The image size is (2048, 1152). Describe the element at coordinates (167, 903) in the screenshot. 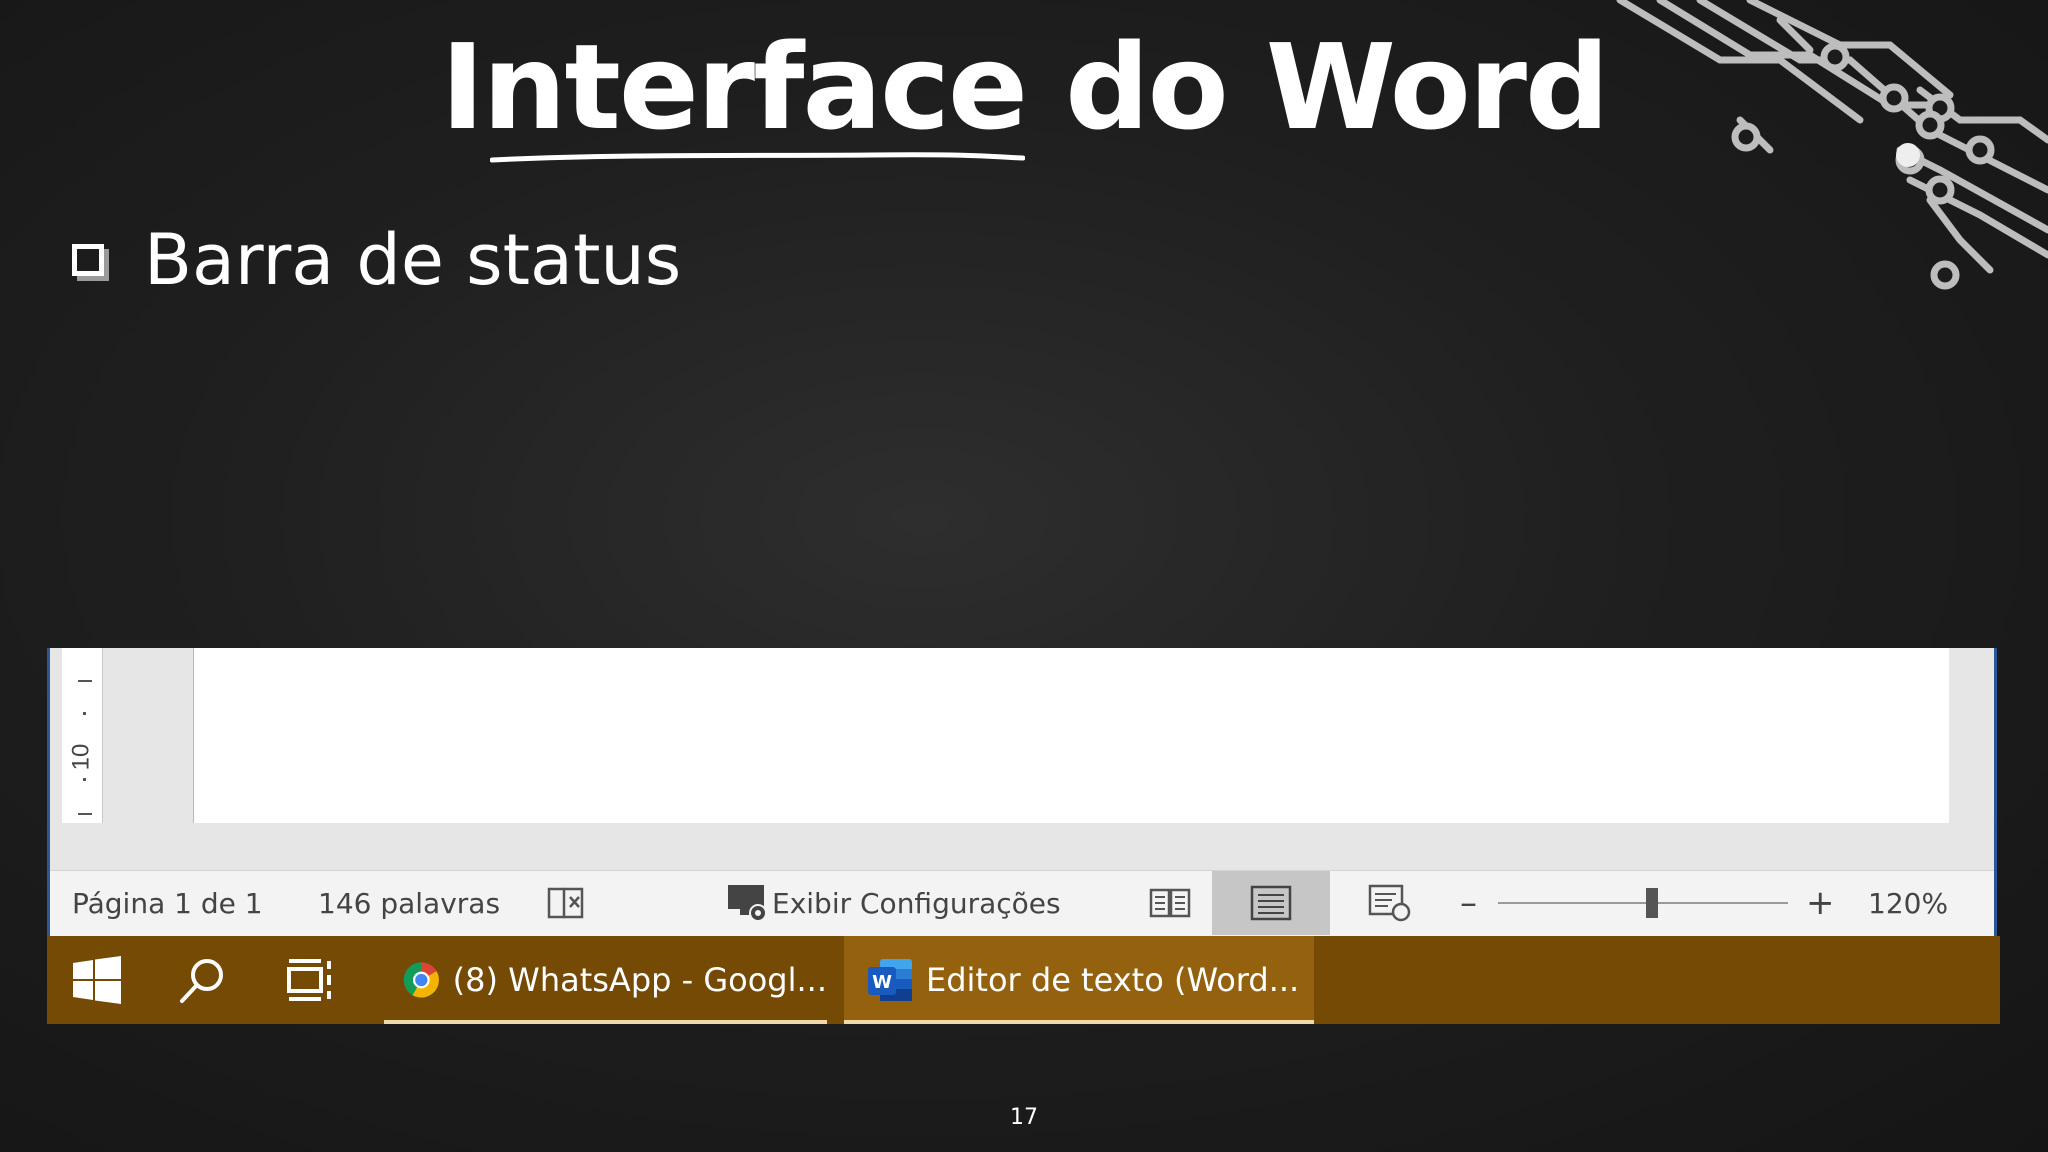

I see `page-count: Página 1 de 1` at that location.